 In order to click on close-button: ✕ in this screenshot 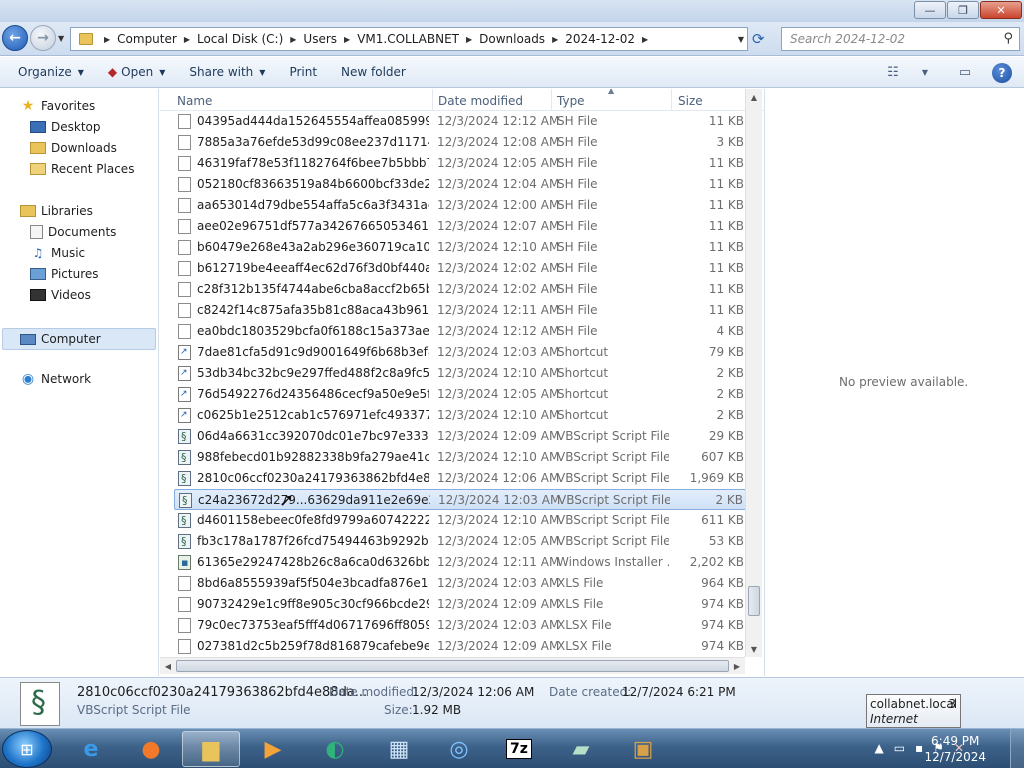, I will do `click(1001, 10)`.